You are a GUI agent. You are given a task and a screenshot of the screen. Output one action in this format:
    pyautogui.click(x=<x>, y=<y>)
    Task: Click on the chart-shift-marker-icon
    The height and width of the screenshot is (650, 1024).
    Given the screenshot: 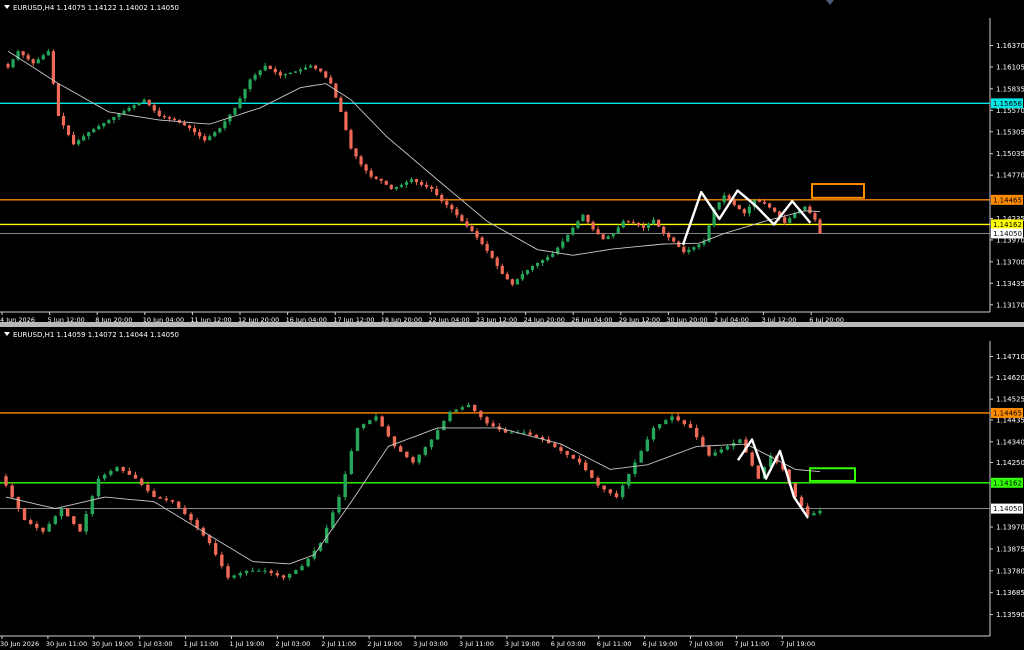 What is the action you would take?
    pyautogui.click(x=830, y=2)
    